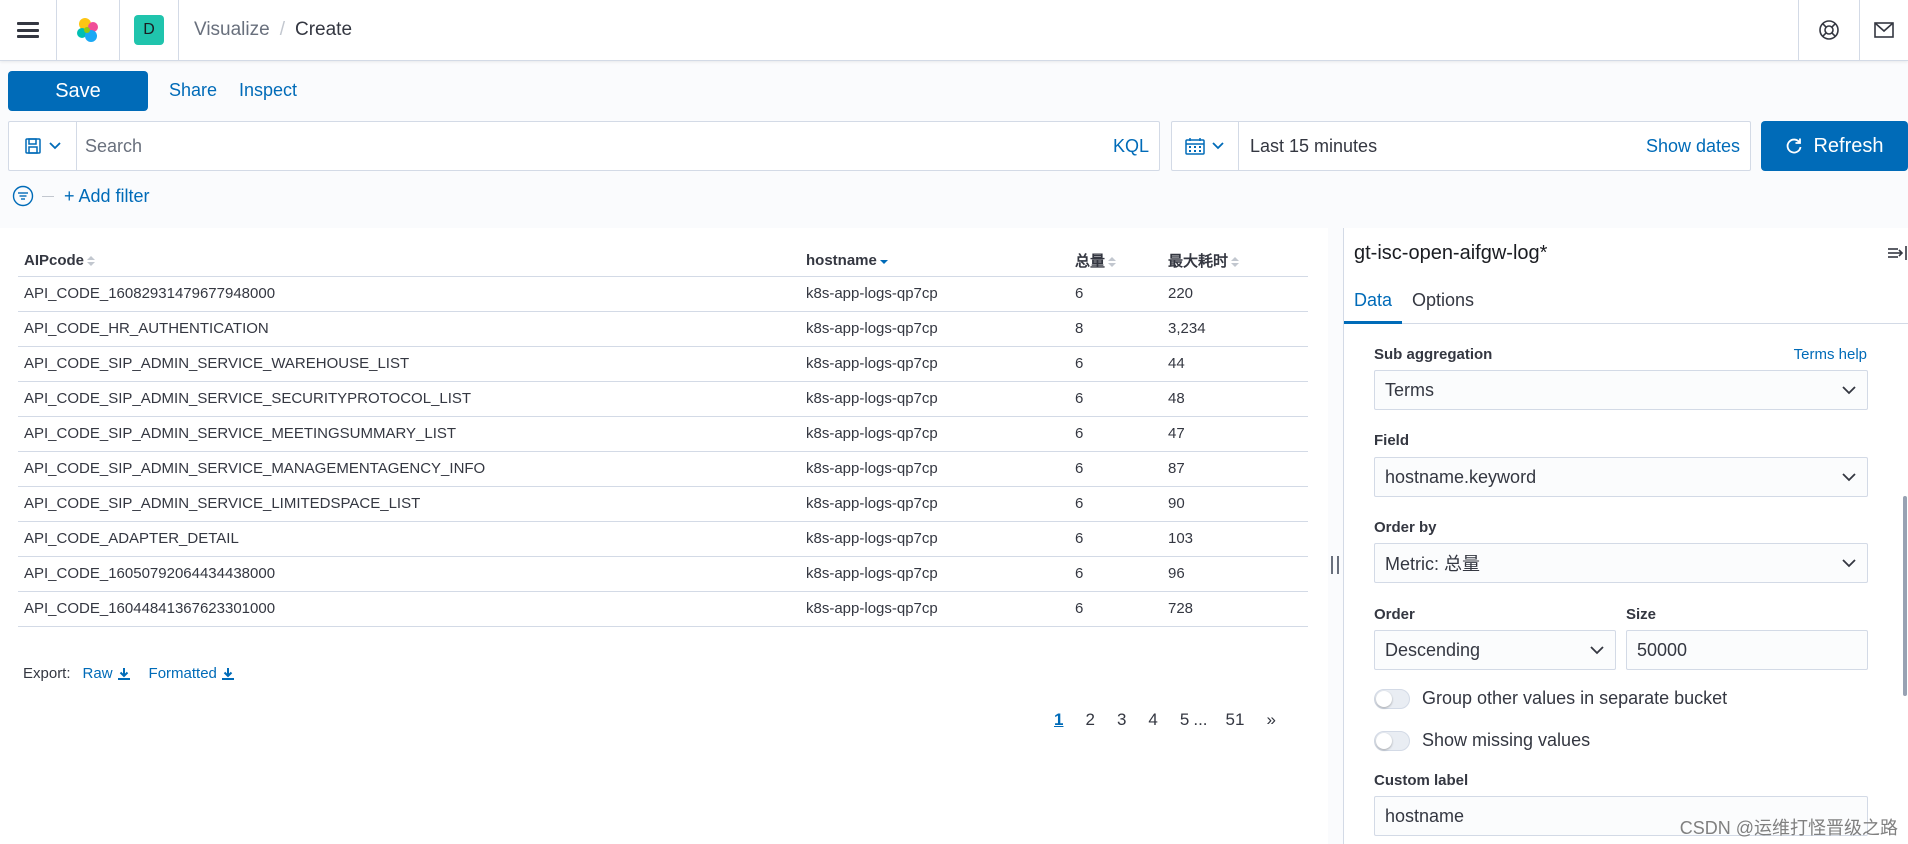 This screenshot has width=1908, height=844. What do you see at coordinates (1152, 720) in the screenshot?
I see `page-4-button: 4` at bounding box center [1152, 720].